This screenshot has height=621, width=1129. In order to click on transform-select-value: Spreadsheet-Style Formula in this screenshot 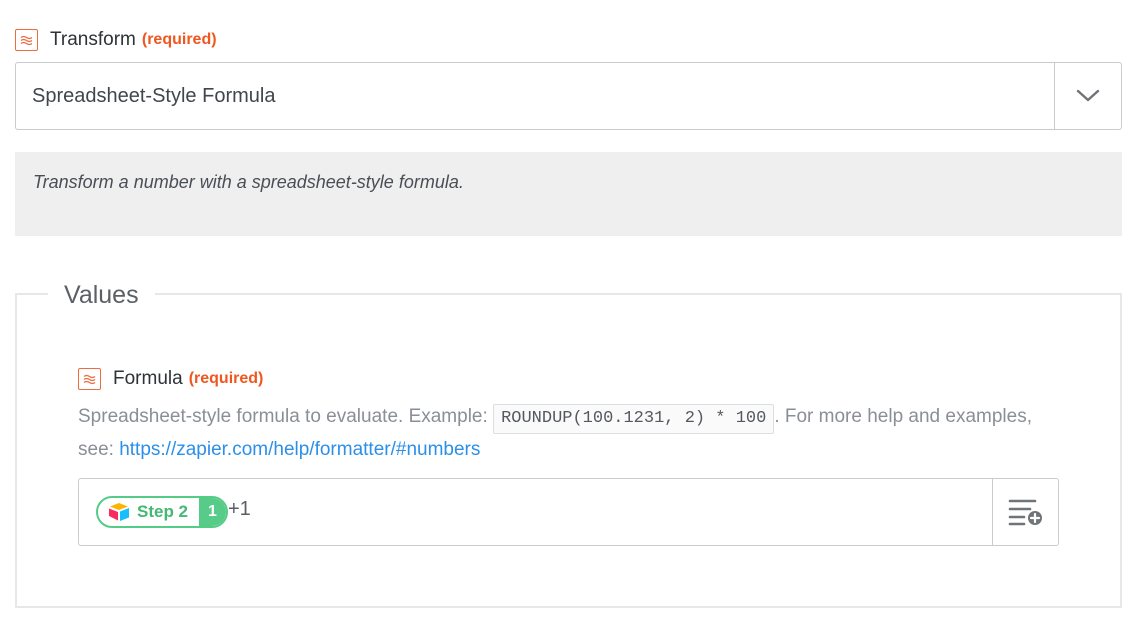, I will do `click(154, 95)`.